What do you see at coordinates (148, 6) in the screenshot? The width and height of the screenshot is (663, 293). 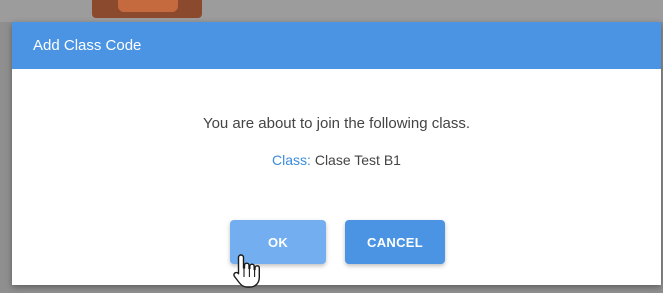 I see `background-image-detail` at bounding box center [148, 6].